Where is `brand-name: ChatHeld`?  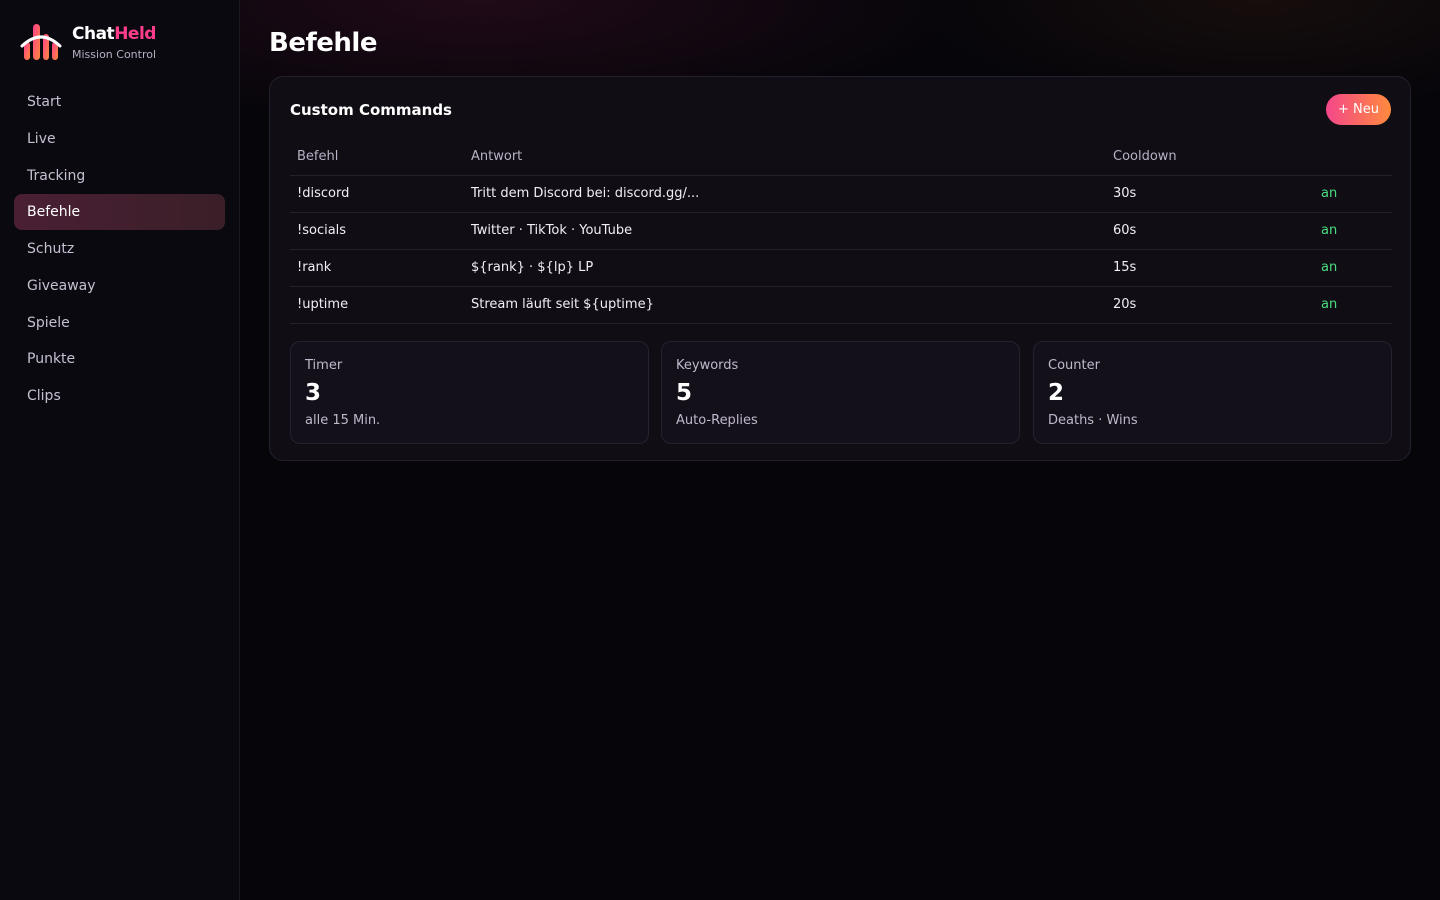
brand-name: ChatHeld is located at coordinates (114, 34).